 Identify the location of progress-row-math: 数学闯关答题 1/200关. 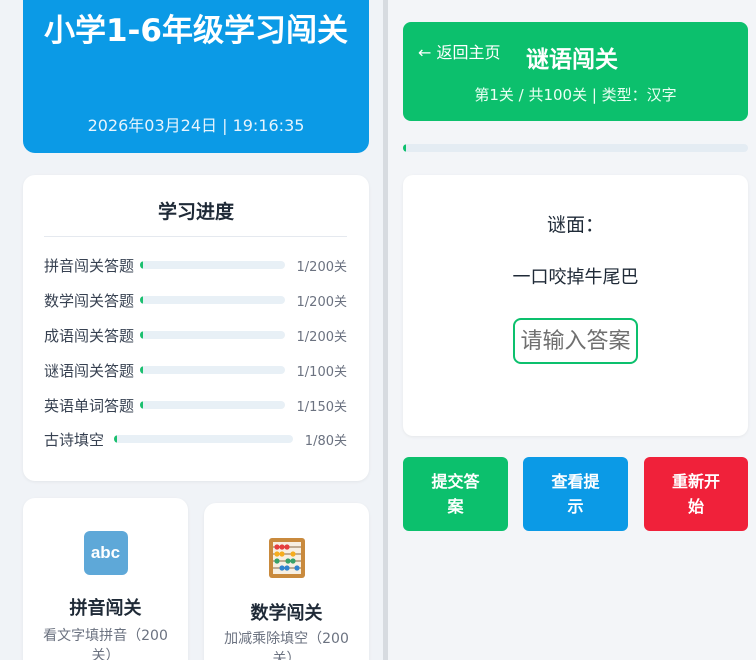
(195, 300).